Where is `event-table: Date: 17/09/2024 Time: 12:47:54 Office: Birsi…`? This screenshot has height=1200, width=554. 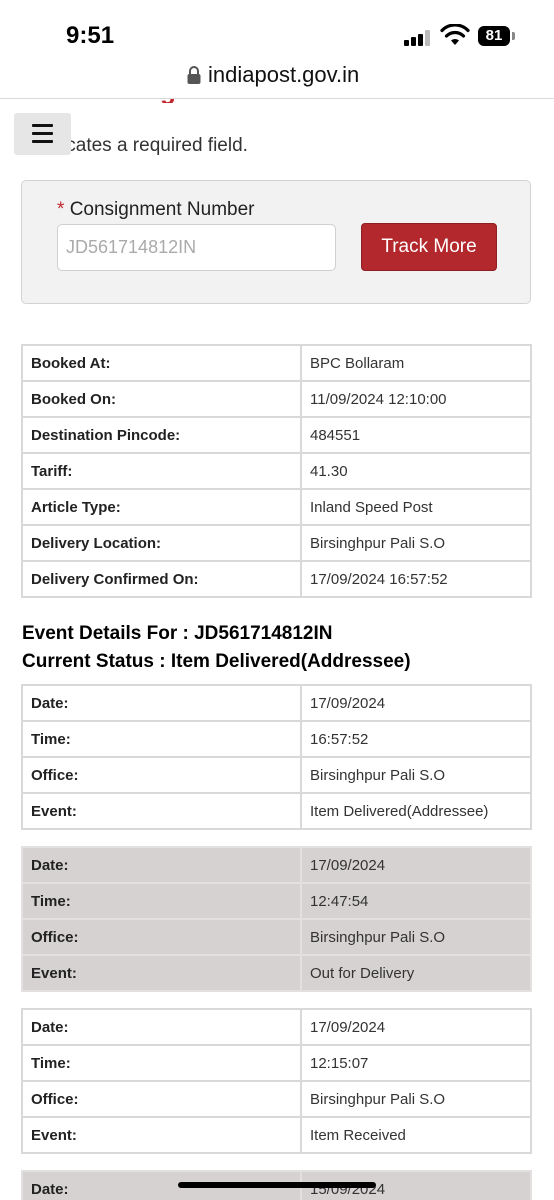 event-table: Date: 17/09/2024 Time: 12:47:54 Office: Birsi… is located at coordinates (276, 919).